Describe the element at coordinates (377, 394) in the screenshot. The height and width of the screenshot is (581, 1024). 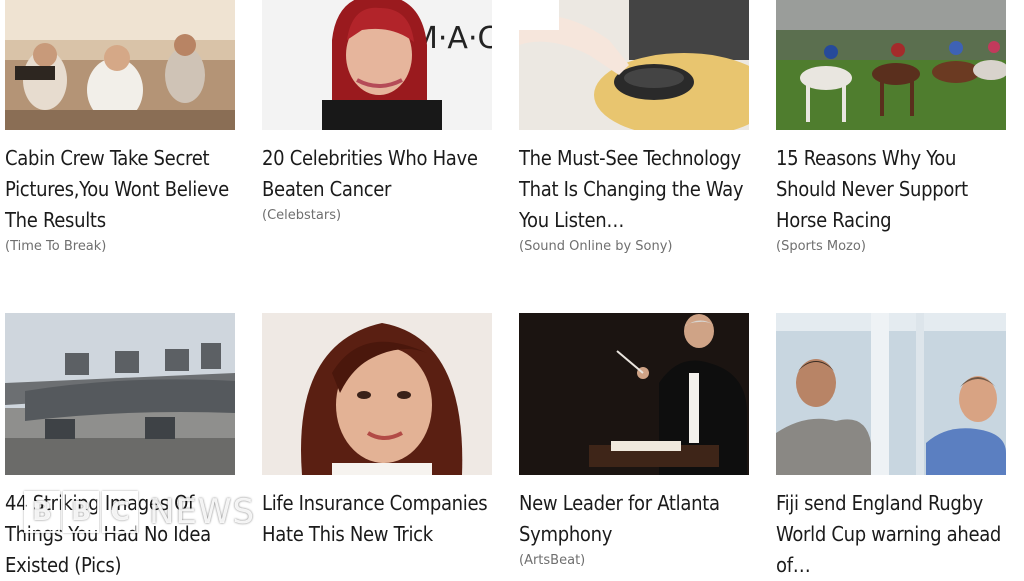
I see `article-thumbnail-woman-portrait` at that location.